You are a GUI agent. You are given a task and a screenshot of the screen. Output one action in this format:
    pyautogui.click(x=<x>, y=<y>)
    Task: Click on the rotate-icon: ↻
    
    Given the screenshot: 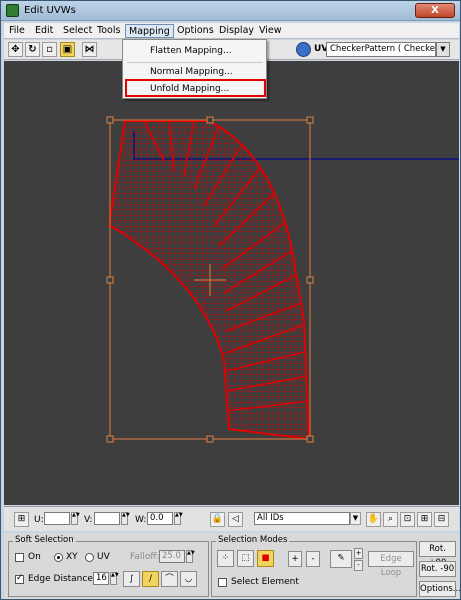 What is the action you would take?
    pyautogui.click(x=32, y=49)
    